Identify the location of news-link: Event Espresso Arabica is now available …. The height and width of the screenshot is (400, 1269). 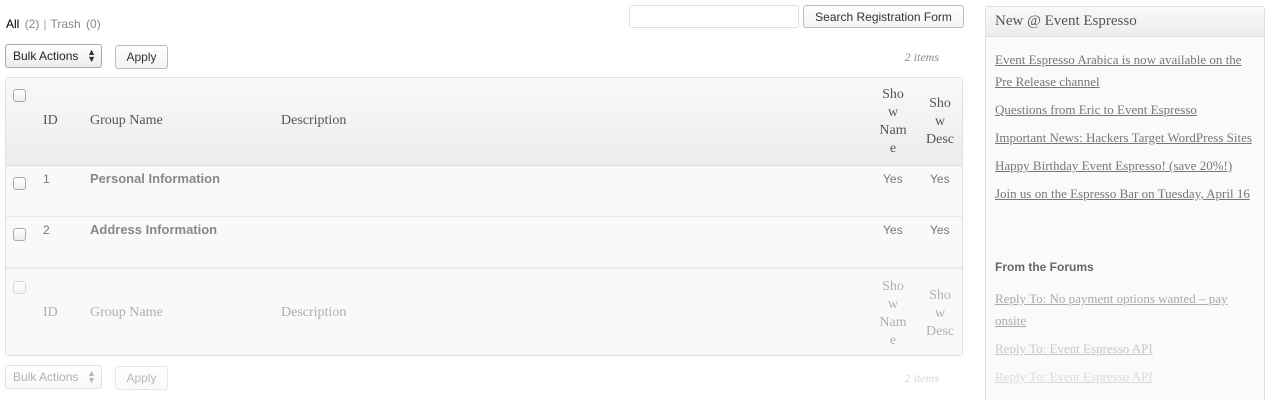
(1126, 71).